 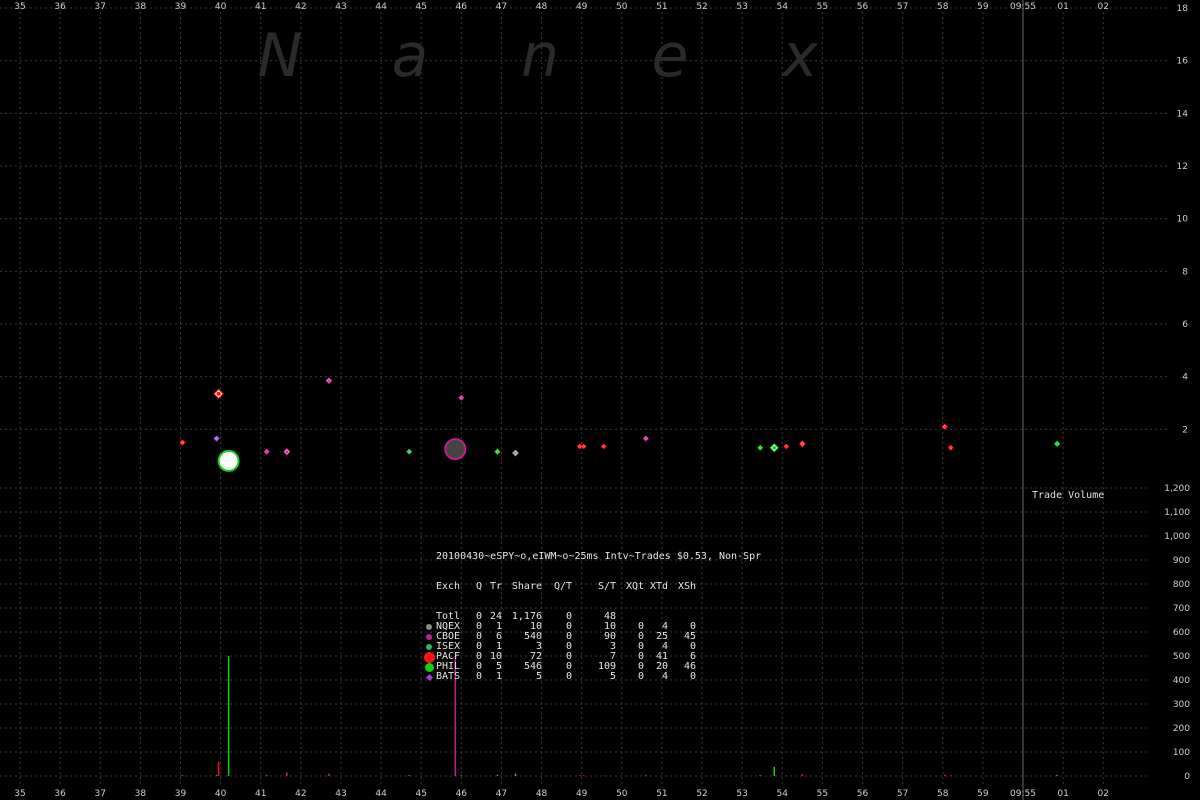 I want to click on x-tick-label-bottom: 57, so click(x=902, y=794).